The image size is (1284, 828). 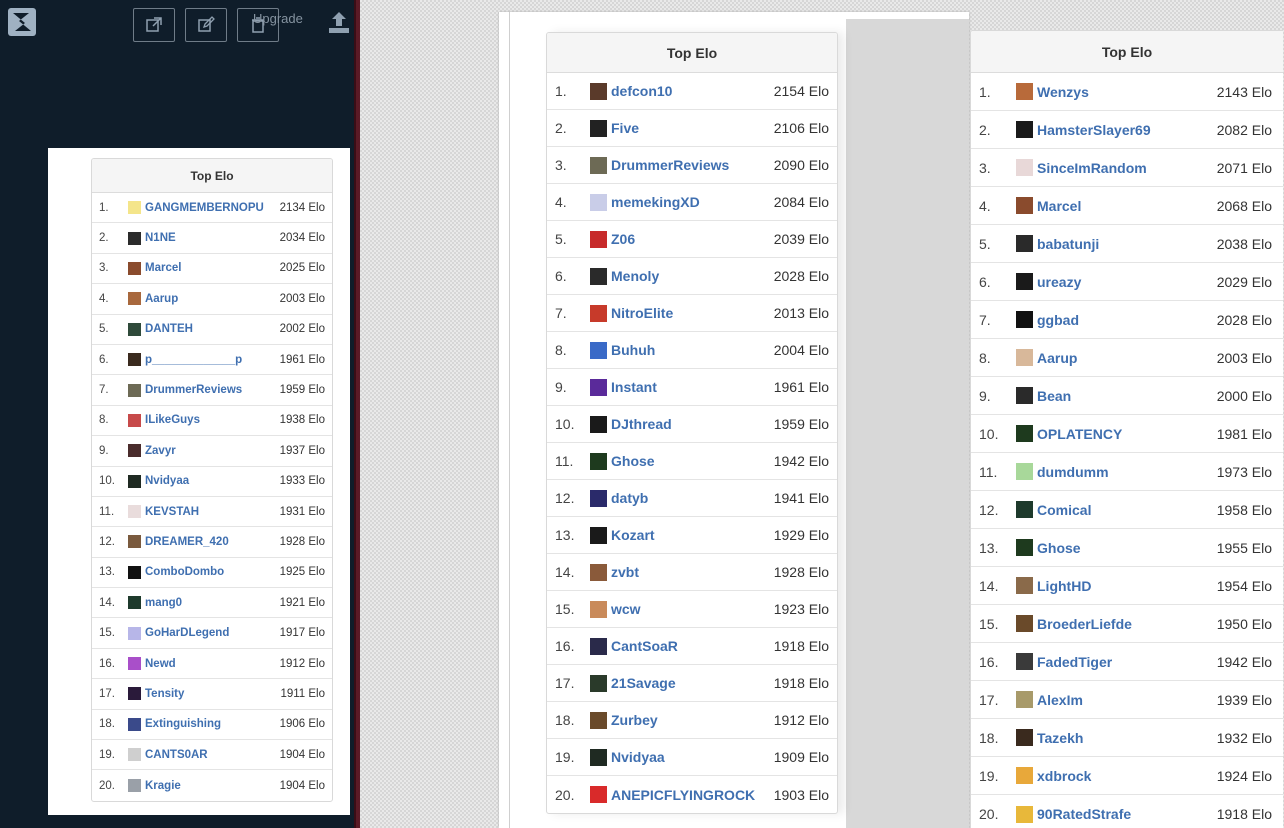 What do you see at coordinates (1119, 168) in the screenshot?
I see `player-name-link: SinceImRandom` at bounding box center [1119, 168].